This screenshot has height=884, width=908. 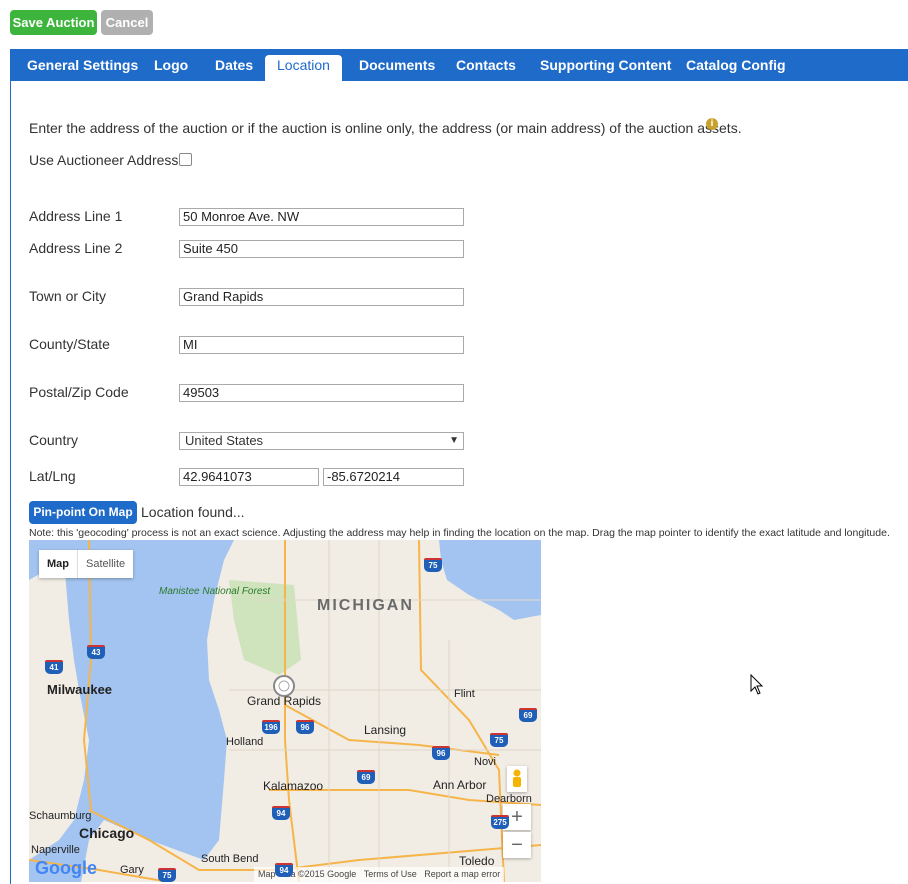 What do you see at coordinates (80, 689) in the screenshot?
I see `map-label-milwaukee: Milwaukee` at bounding box center [80, 689].